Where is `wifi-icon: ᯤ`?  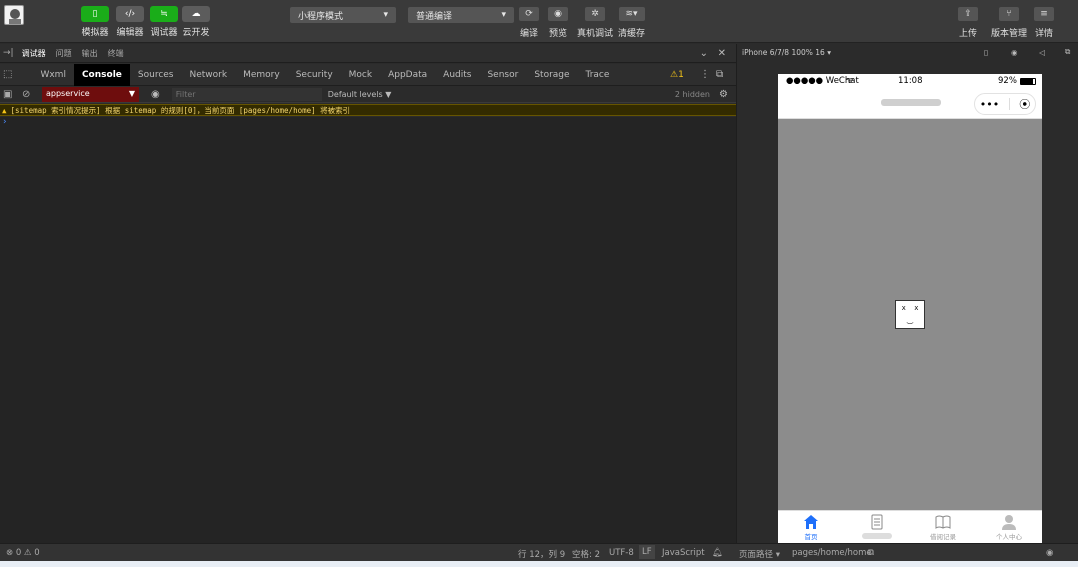 wifi-icon: ᯤ is located at coordinates (850, 81).